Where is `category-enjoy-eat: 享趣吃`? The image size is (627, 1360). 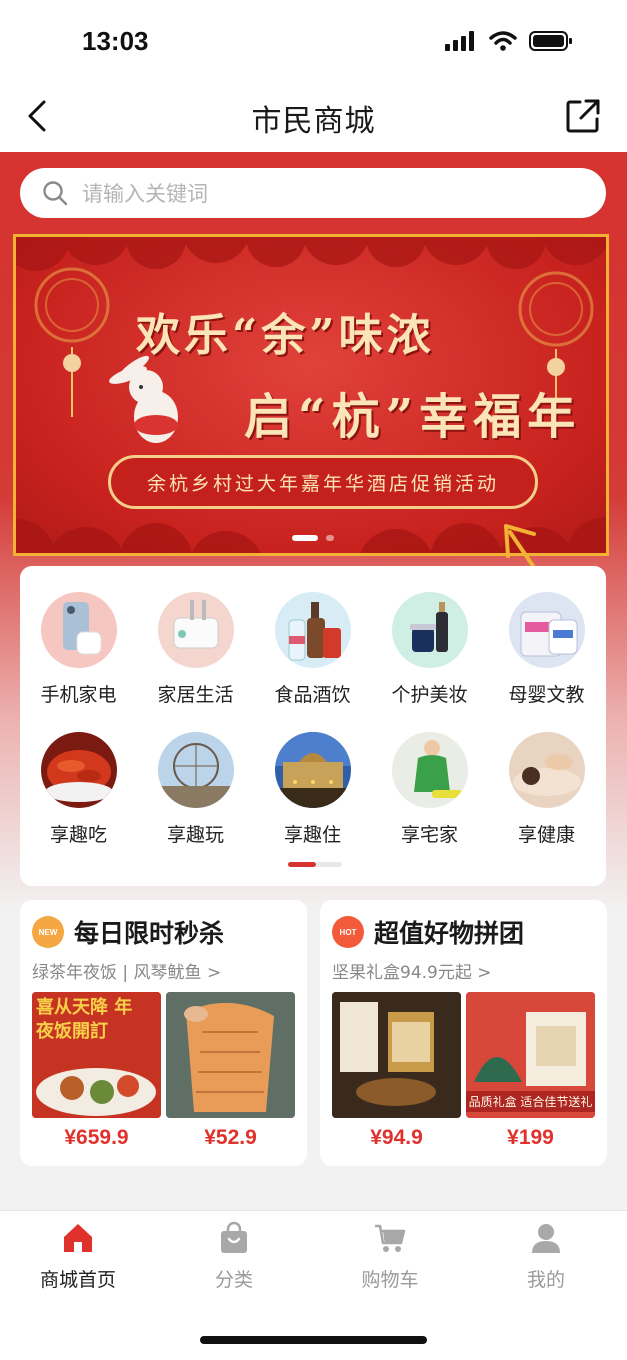
category-enjoy-eat: 享趣吃 is located at coordinates (78, 789).